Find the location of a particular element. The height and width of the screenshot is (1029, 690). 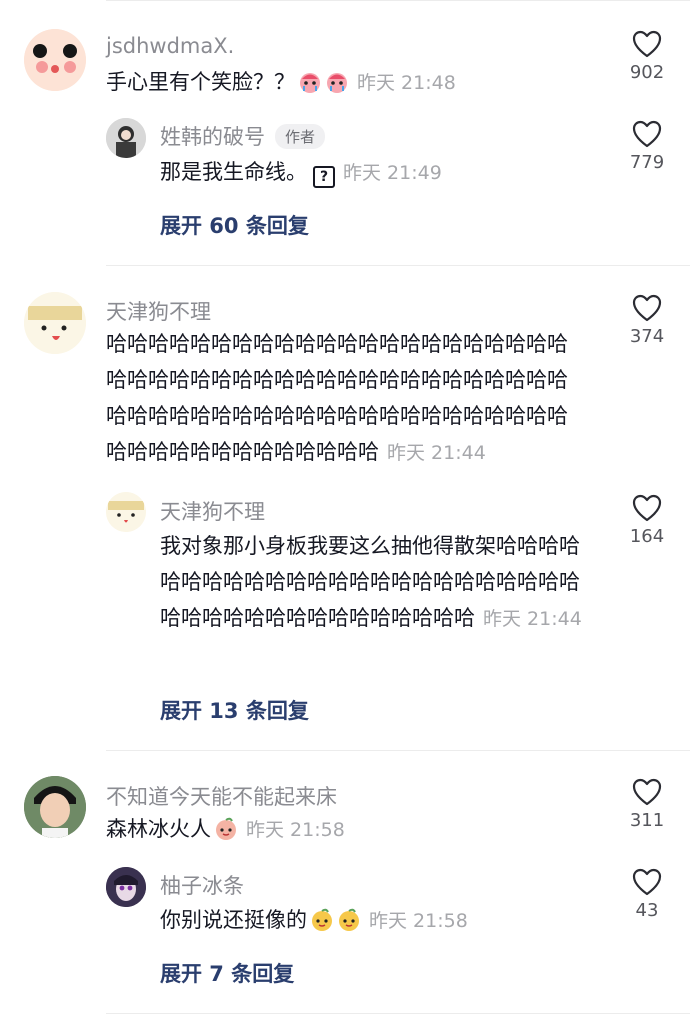

comment-username: 天津狗不理 is located at coordinates (158, 311).